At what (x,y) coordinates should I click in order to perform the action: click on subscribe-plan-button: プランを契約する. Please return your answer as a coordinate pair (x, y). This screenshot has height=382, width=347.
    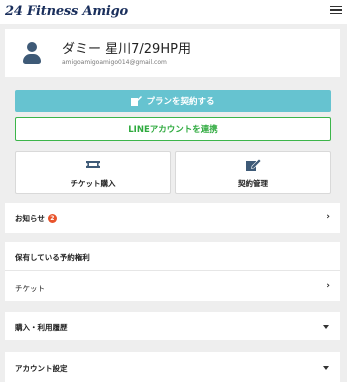
    Looking at the image, I should click on (173, 101).